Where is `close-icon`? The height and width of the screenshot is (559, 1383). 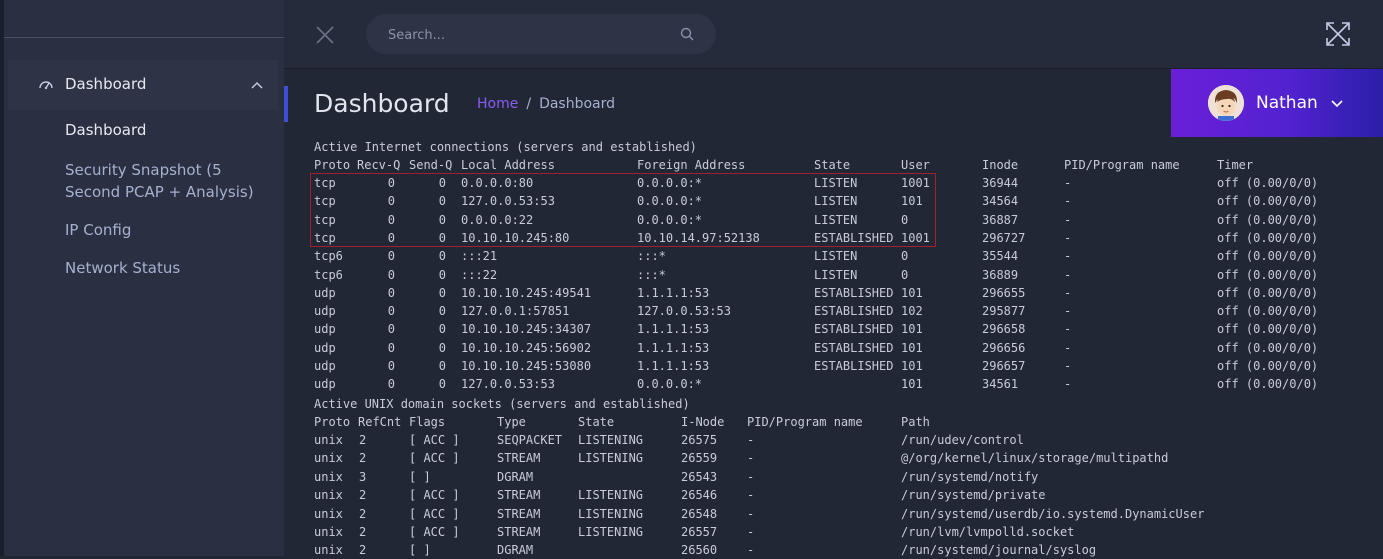 close-icon is located at coordinates (325, 35).